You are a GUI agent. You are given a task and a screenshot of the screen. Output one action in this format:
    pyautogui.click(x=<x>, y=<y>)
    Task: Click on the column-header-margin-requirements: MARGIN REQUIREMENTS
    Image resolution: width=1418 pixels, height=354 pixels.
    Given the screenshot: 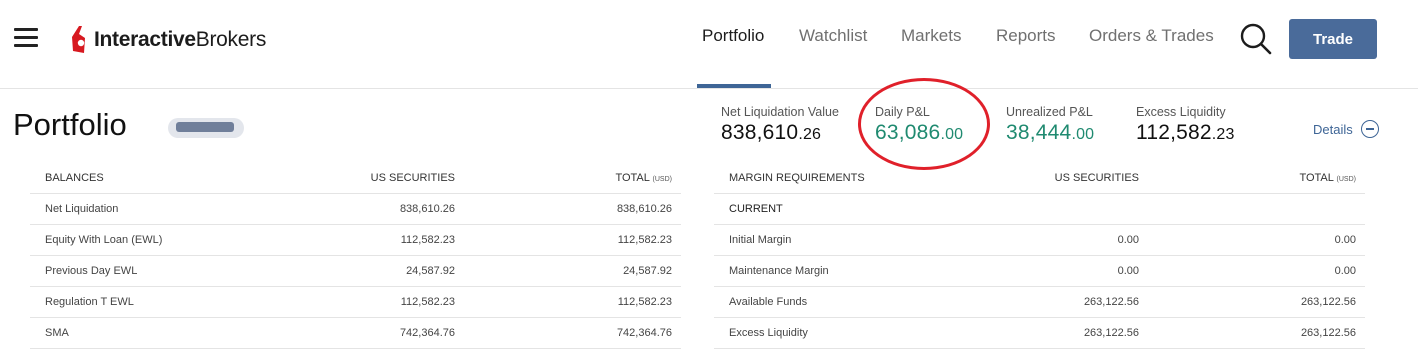 What is the action you would take?
    pyautogui.click(x=797, y=178)
    